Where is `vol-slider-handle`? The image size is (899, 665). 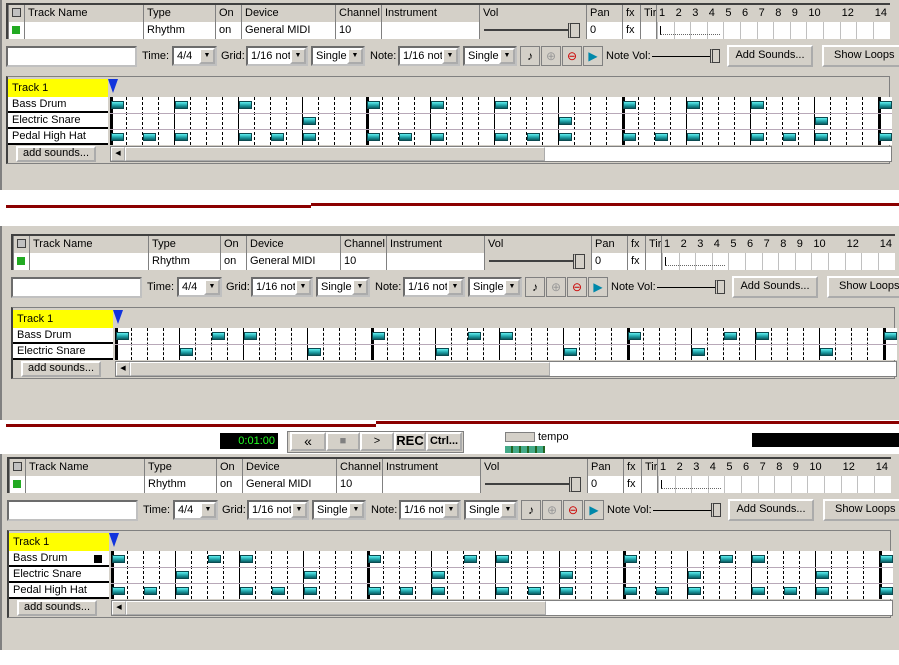 vol-slider-handle is located at coordinates (575, 484).